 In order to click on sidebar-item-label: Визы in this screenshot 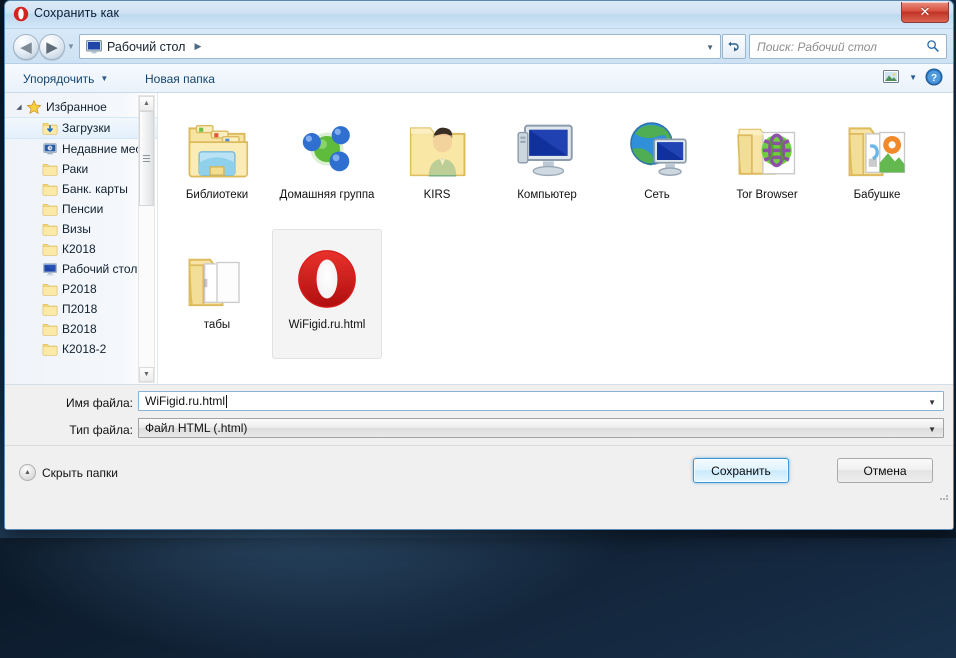, I will do `click(76, 229)`.